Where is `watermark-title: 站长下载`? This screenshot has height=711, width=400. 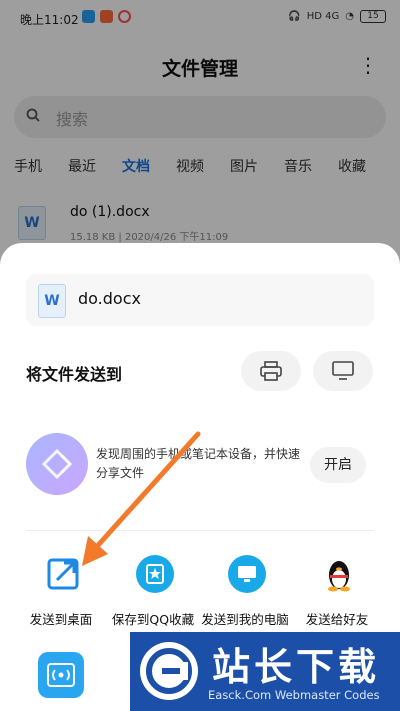 watermark-title: 站长下载 is located at coordinates (296, 667).